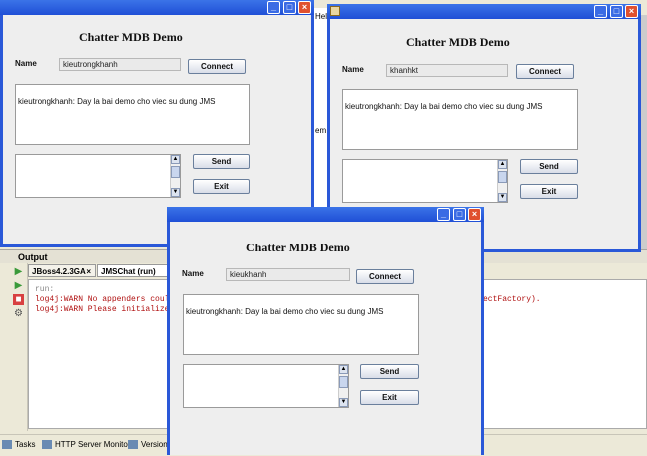  What do you see at coordinates (47, 445) in the screenshot?
I see `server-icon` at bounding box center [47, 445].